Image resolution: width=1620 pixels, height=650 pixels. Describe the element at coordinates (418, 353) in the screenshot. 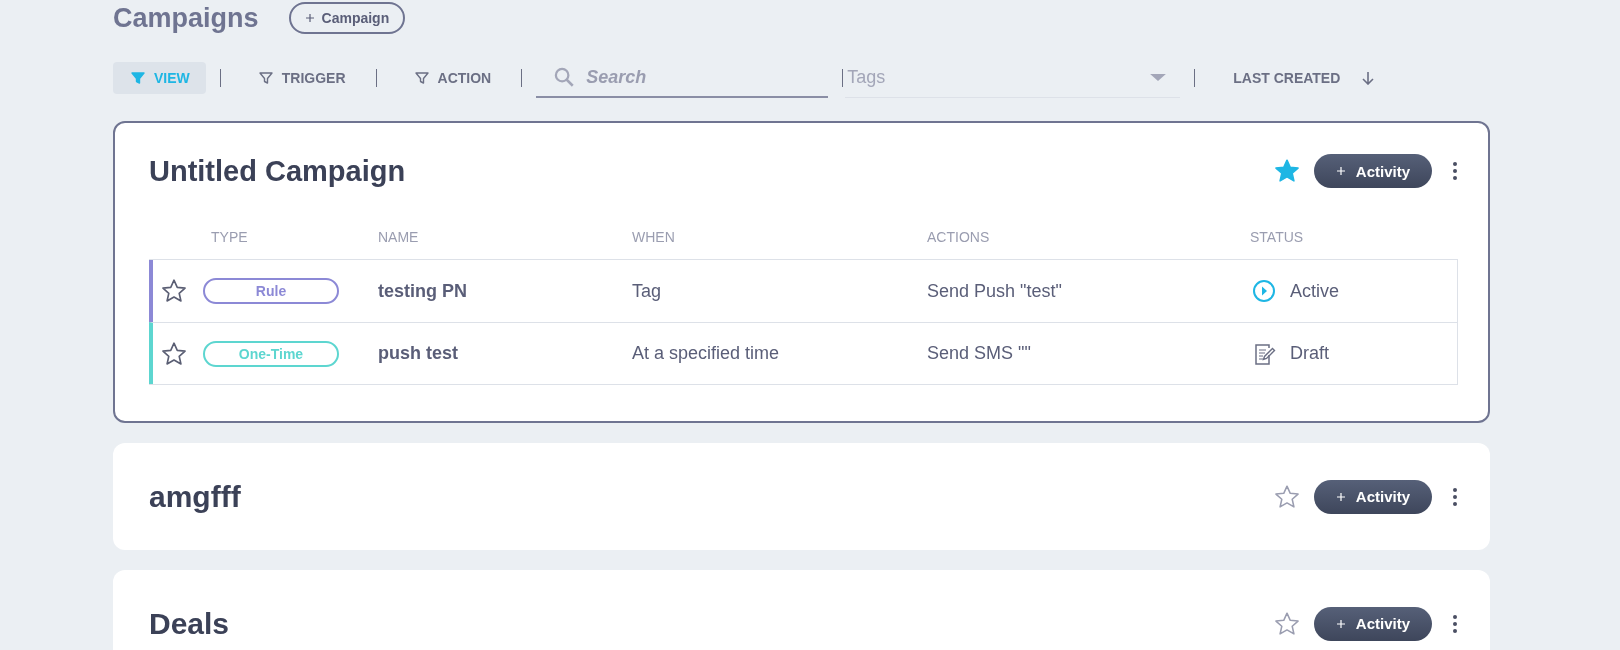

I see `activity-name: push test` at that location.